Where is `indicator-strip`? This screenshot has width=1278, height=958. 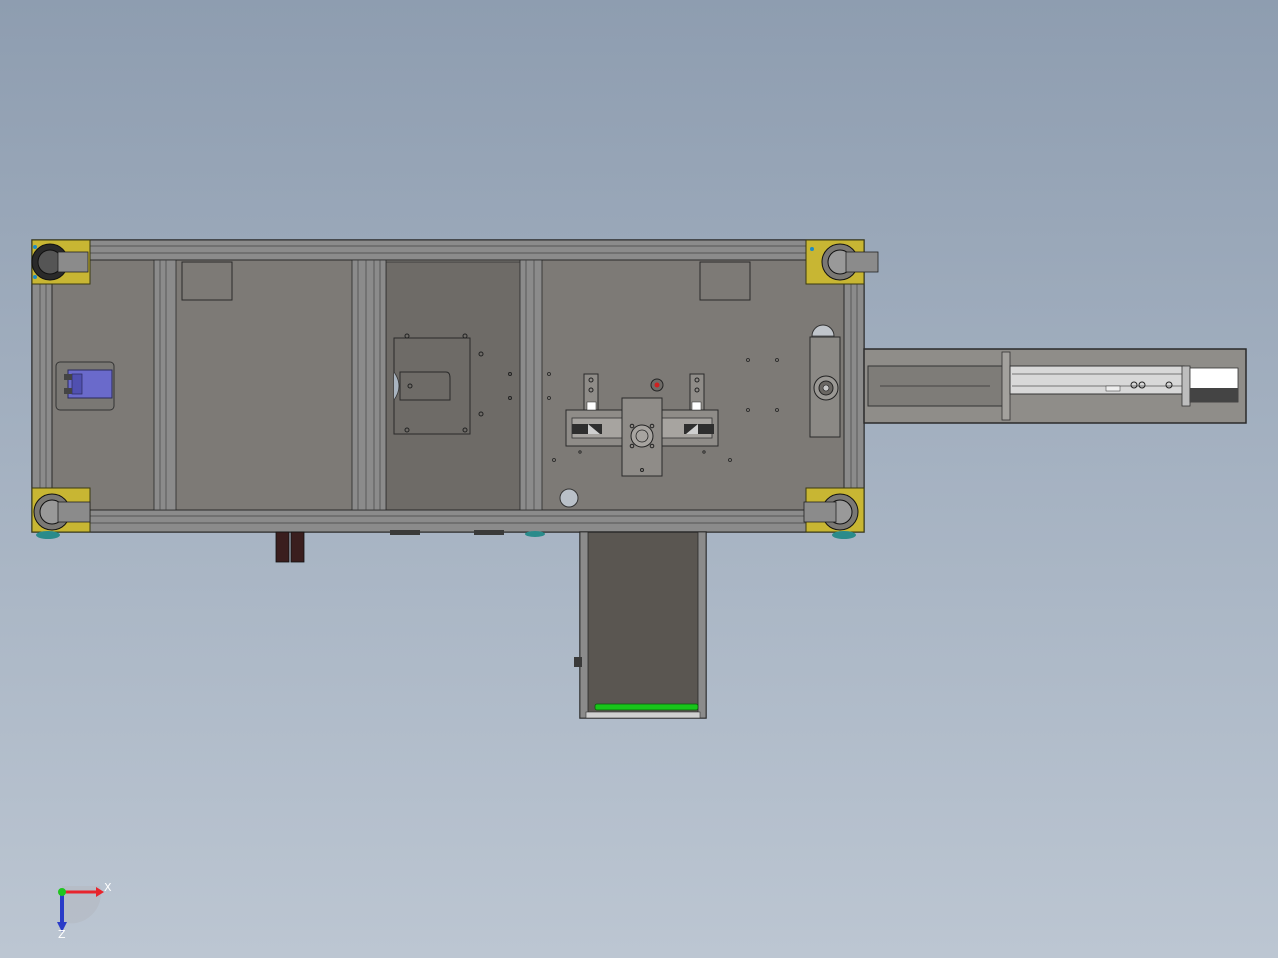
indicator-strip is located at coordinates (646, 707).